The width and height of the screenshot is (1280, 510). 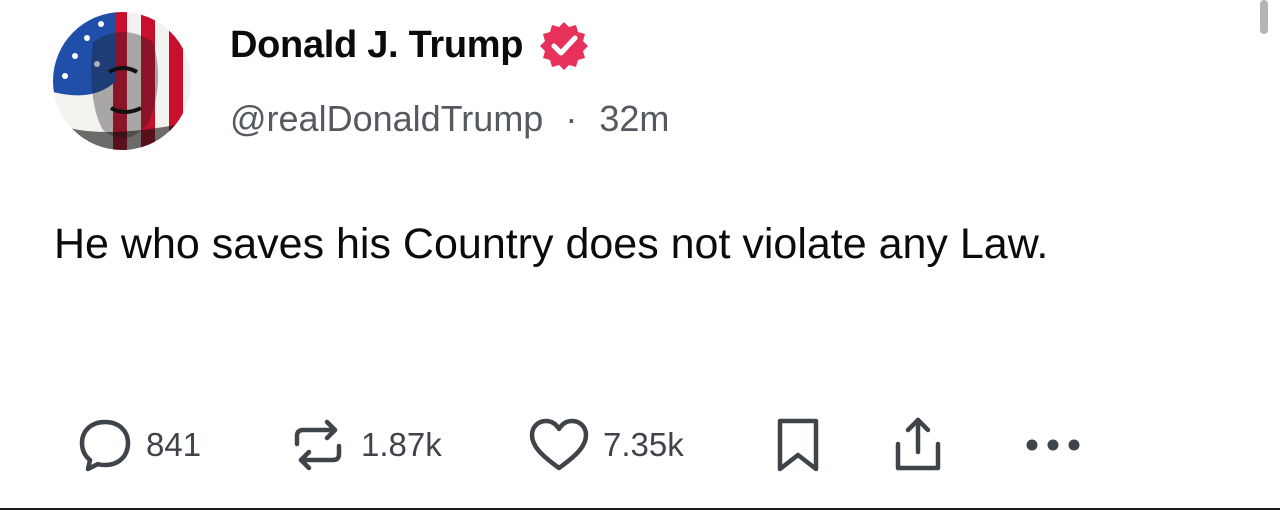 I want to click on author-name-row: Donald J. Trump, so click(x=409, y=45).